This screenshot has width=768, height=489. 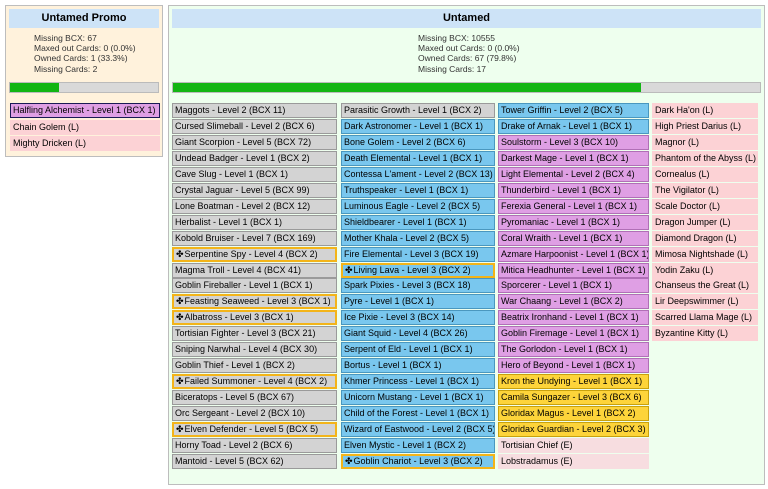 I want to click on card-label: Camila Sungazer - Level 3 (BCX 6), so click(x=571, y=397).